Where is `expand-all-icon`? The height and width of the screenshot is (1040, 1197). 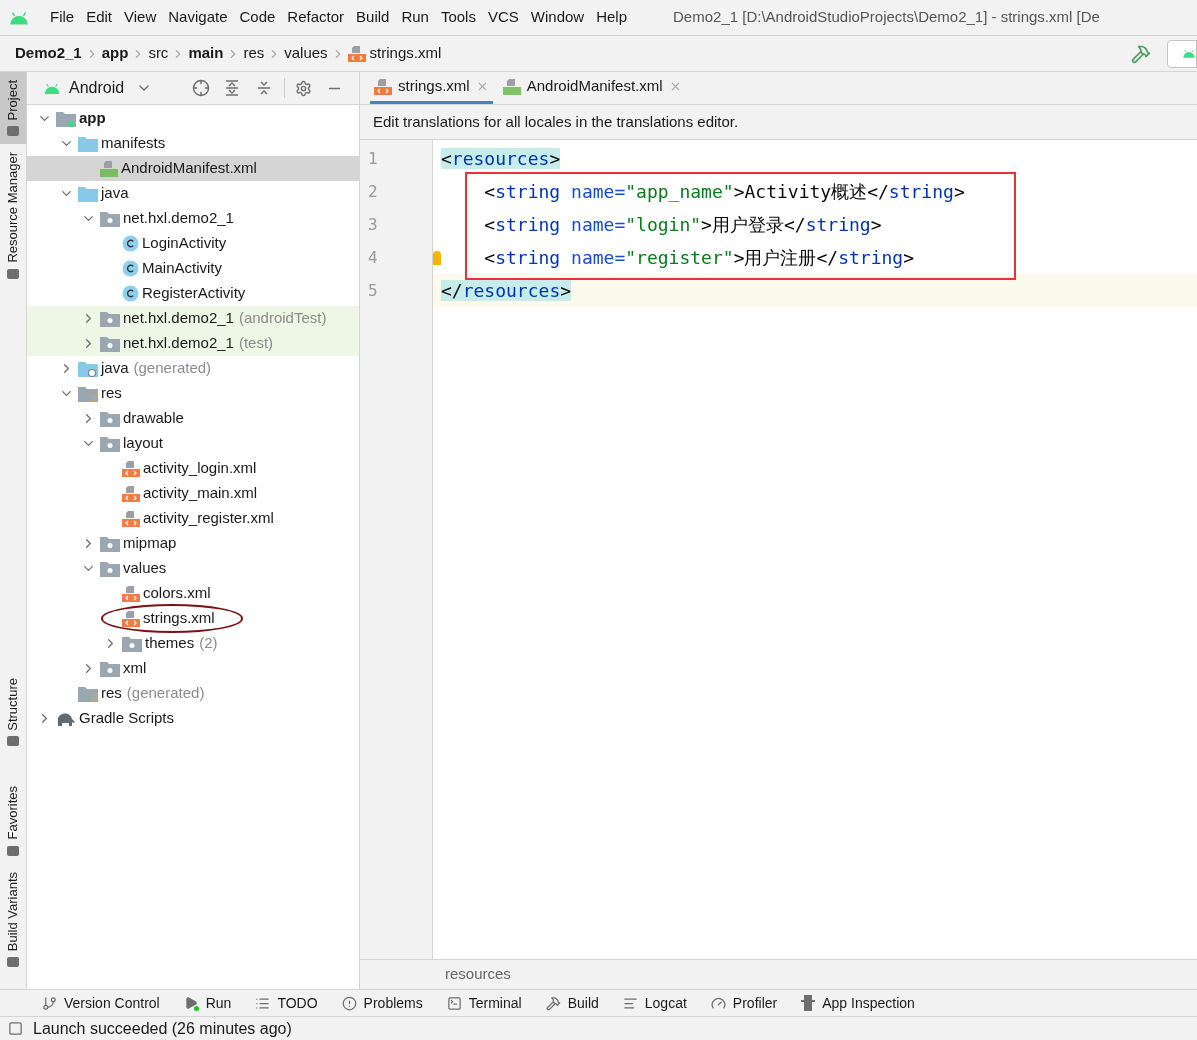 expand-all-icon is located at coordinates (232, 88).